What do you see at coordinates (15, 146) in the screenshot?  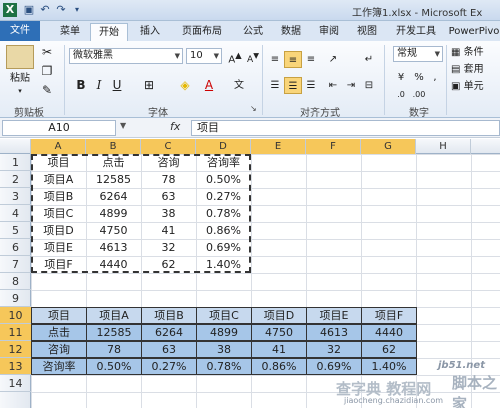 I see `select-all-button` at bounding box center [15, 146].